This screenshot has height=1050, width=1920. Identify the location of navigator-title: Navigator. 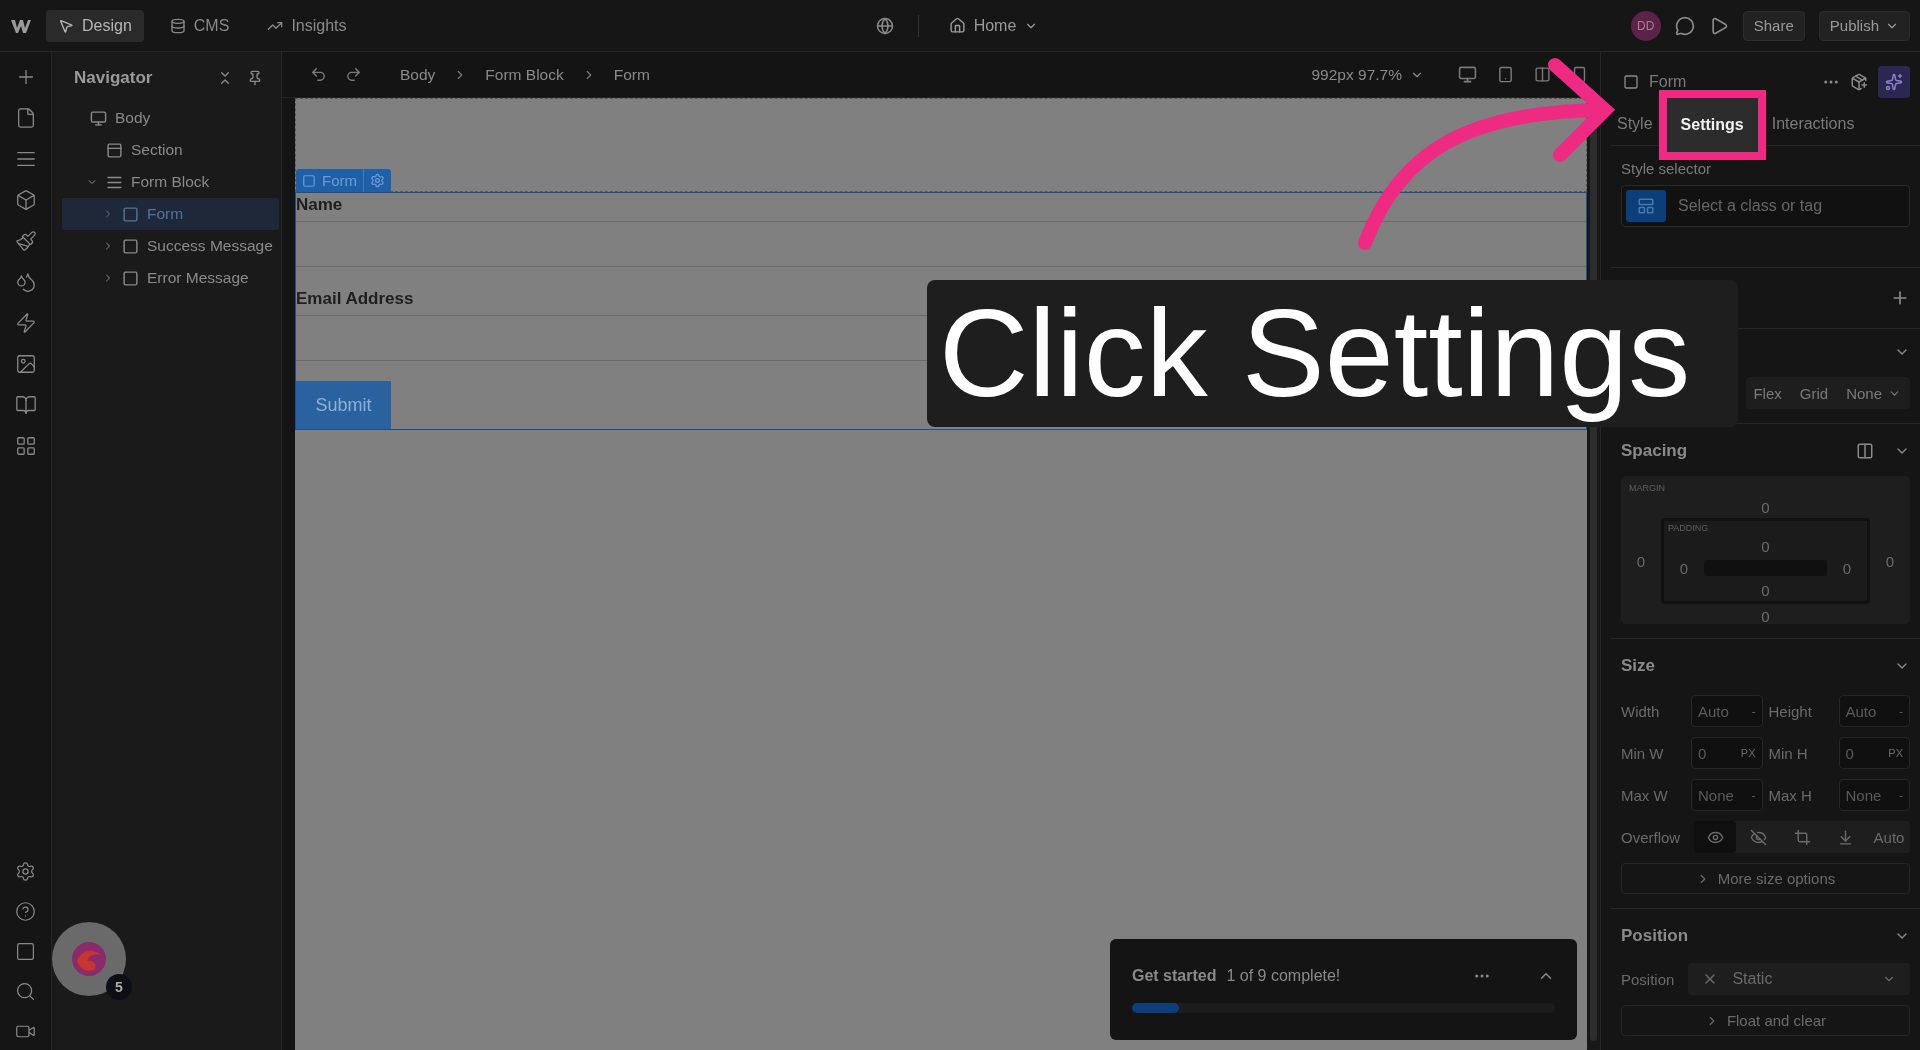
(114, 78).